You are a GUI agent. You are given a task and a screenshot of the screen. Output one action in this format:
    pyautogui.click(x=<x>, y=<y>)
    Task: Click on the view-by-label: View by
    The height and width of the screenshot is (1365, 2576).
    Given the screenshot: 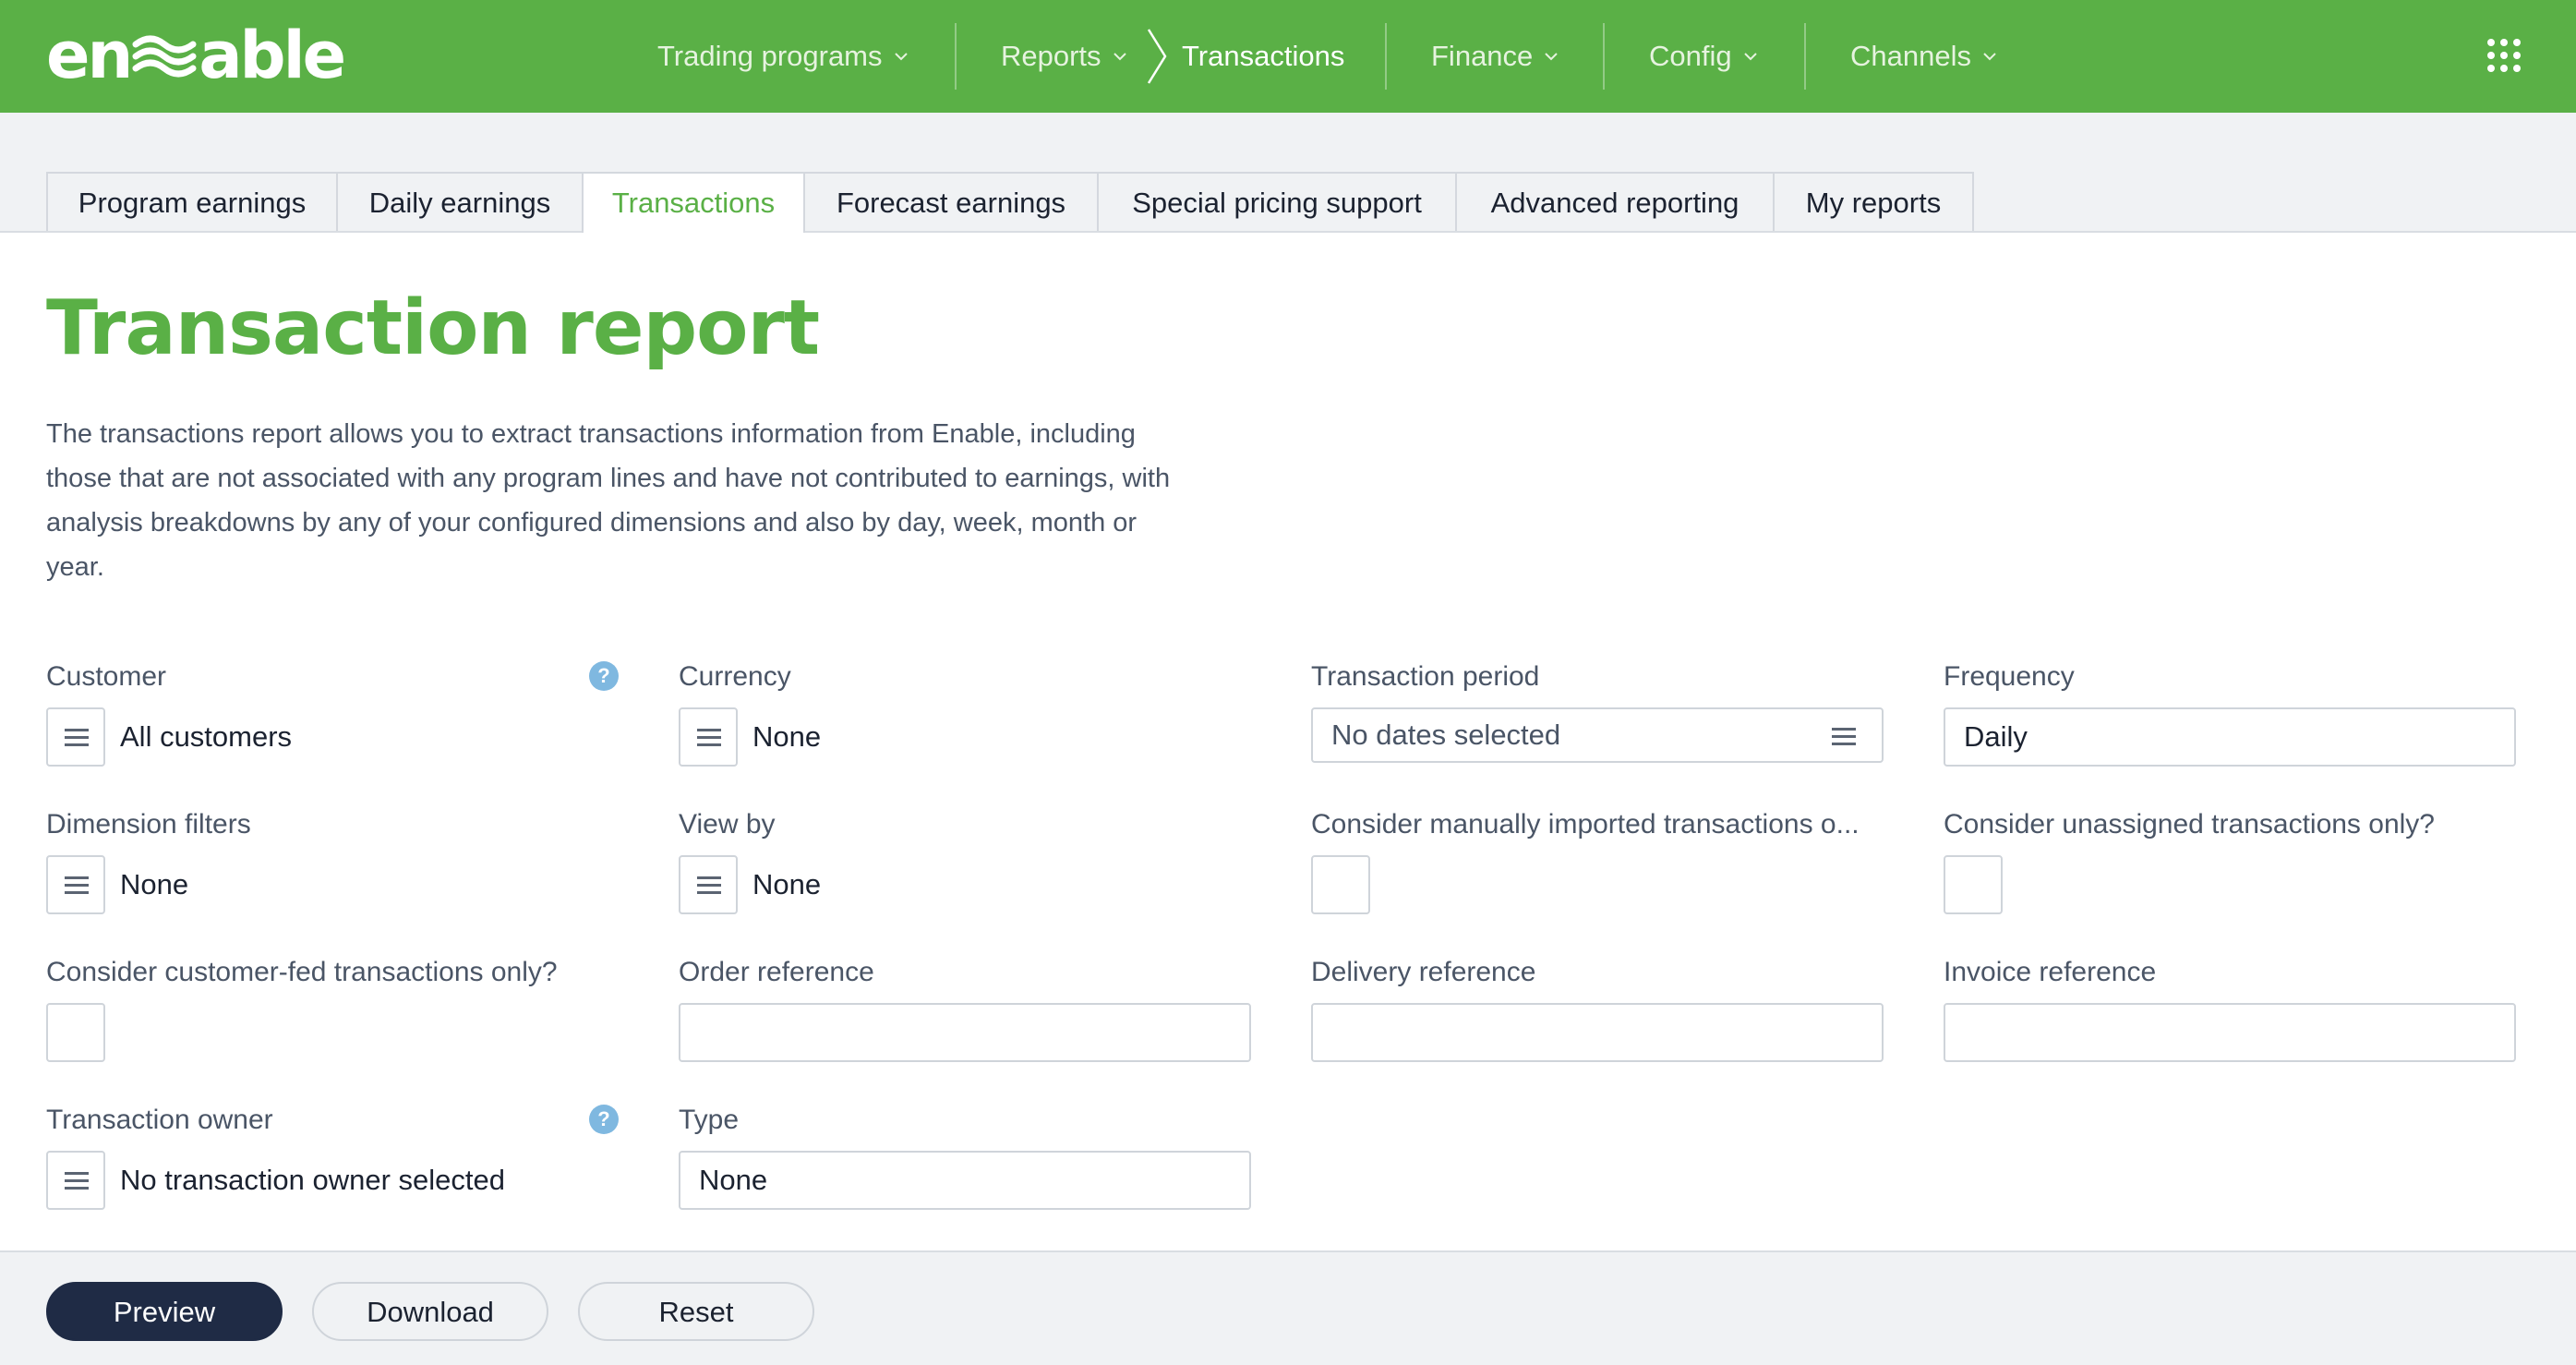 What is the action you would take?
    pyautogui.click(x=727, y=824)
    